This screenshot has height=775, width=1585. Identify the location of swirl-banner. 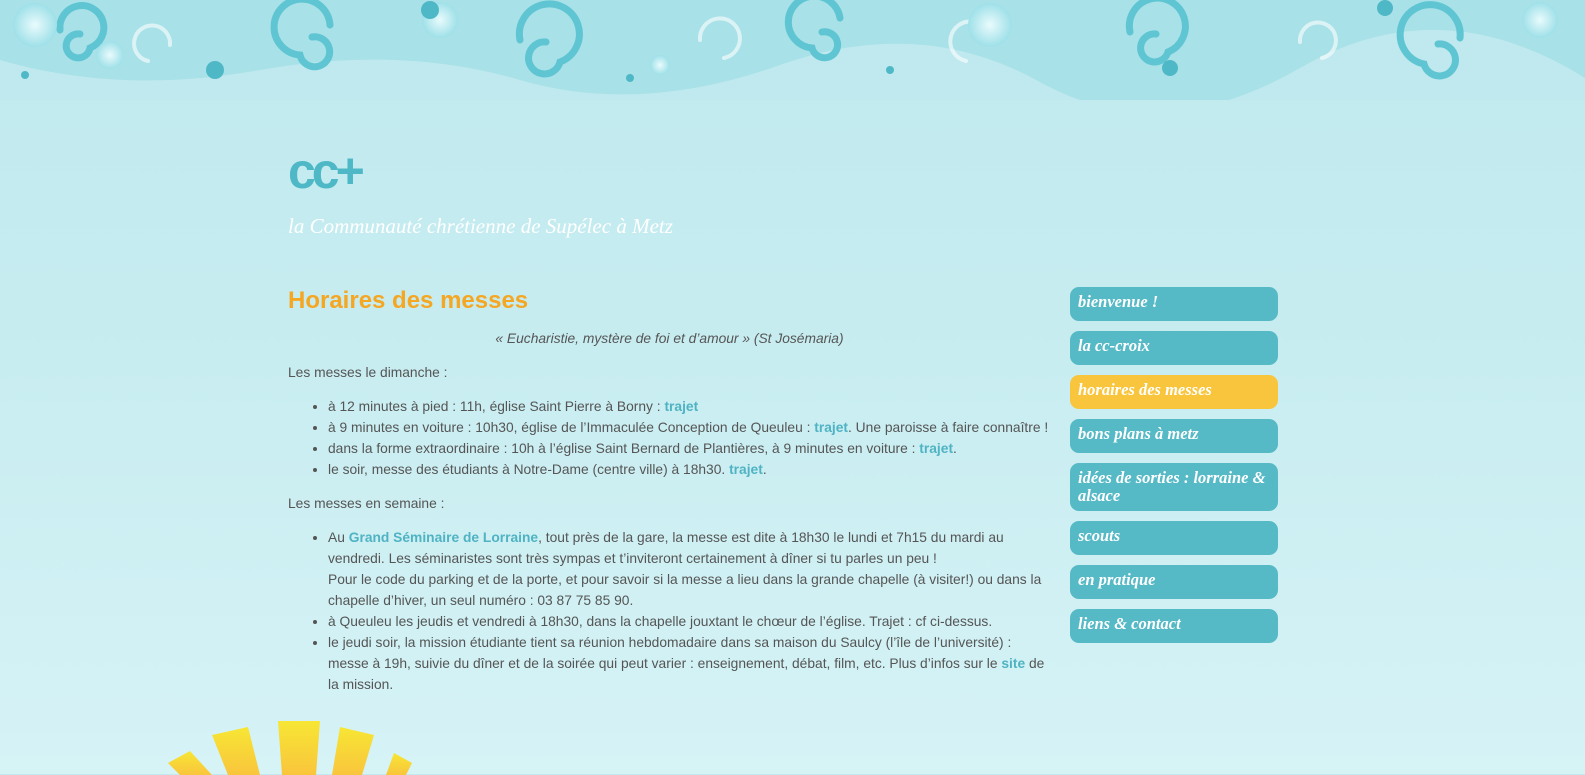
(792, 50).